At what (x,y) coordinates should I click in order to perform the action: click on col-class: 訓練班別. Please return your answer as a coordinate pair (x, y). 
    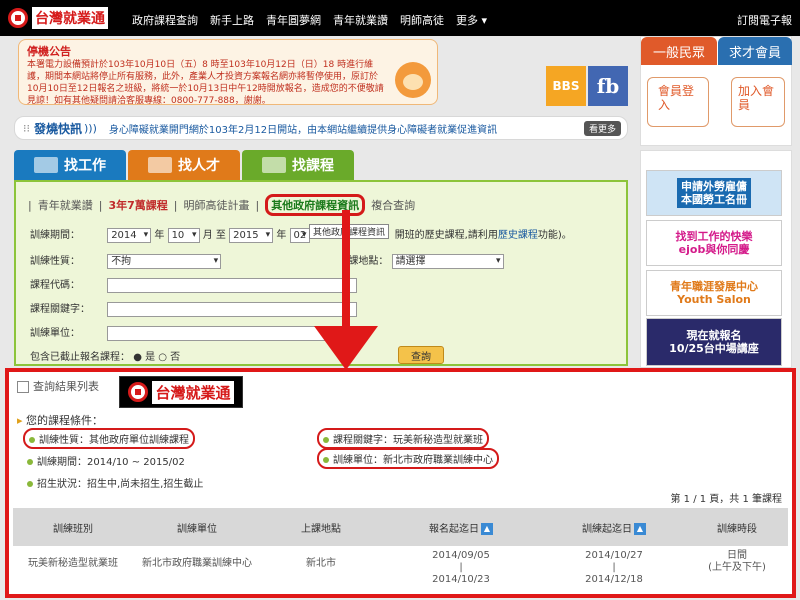
    Looking at the image, I should click on (73, 529).